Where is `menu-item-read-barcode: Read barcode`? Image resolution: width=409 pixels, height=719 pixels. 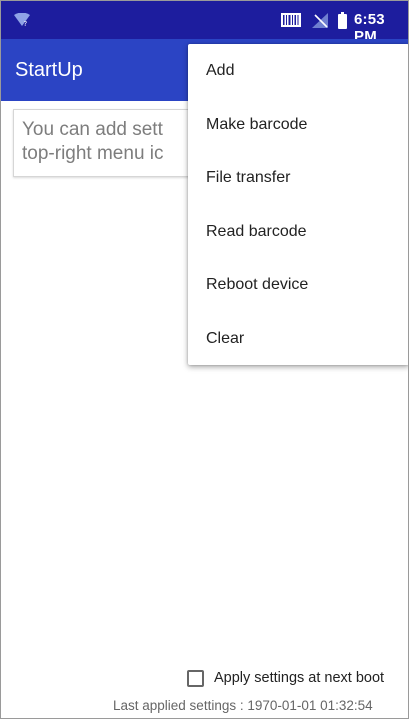
menu-item-read-barcode: Read barcode is located at coordinates (298, 232).